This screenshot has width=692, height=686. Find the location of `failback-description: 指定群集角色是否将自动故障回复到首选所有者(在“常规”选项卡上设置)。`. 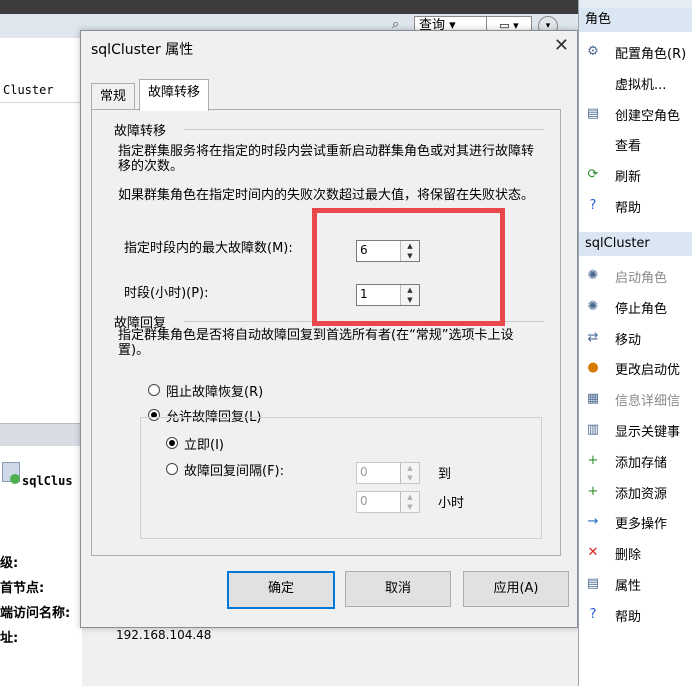

failback-description: 指定群集角色是否将自动故障回复到首选所有者(在“常规”选项卡上设置)。 is located at coordinates (316, 343).